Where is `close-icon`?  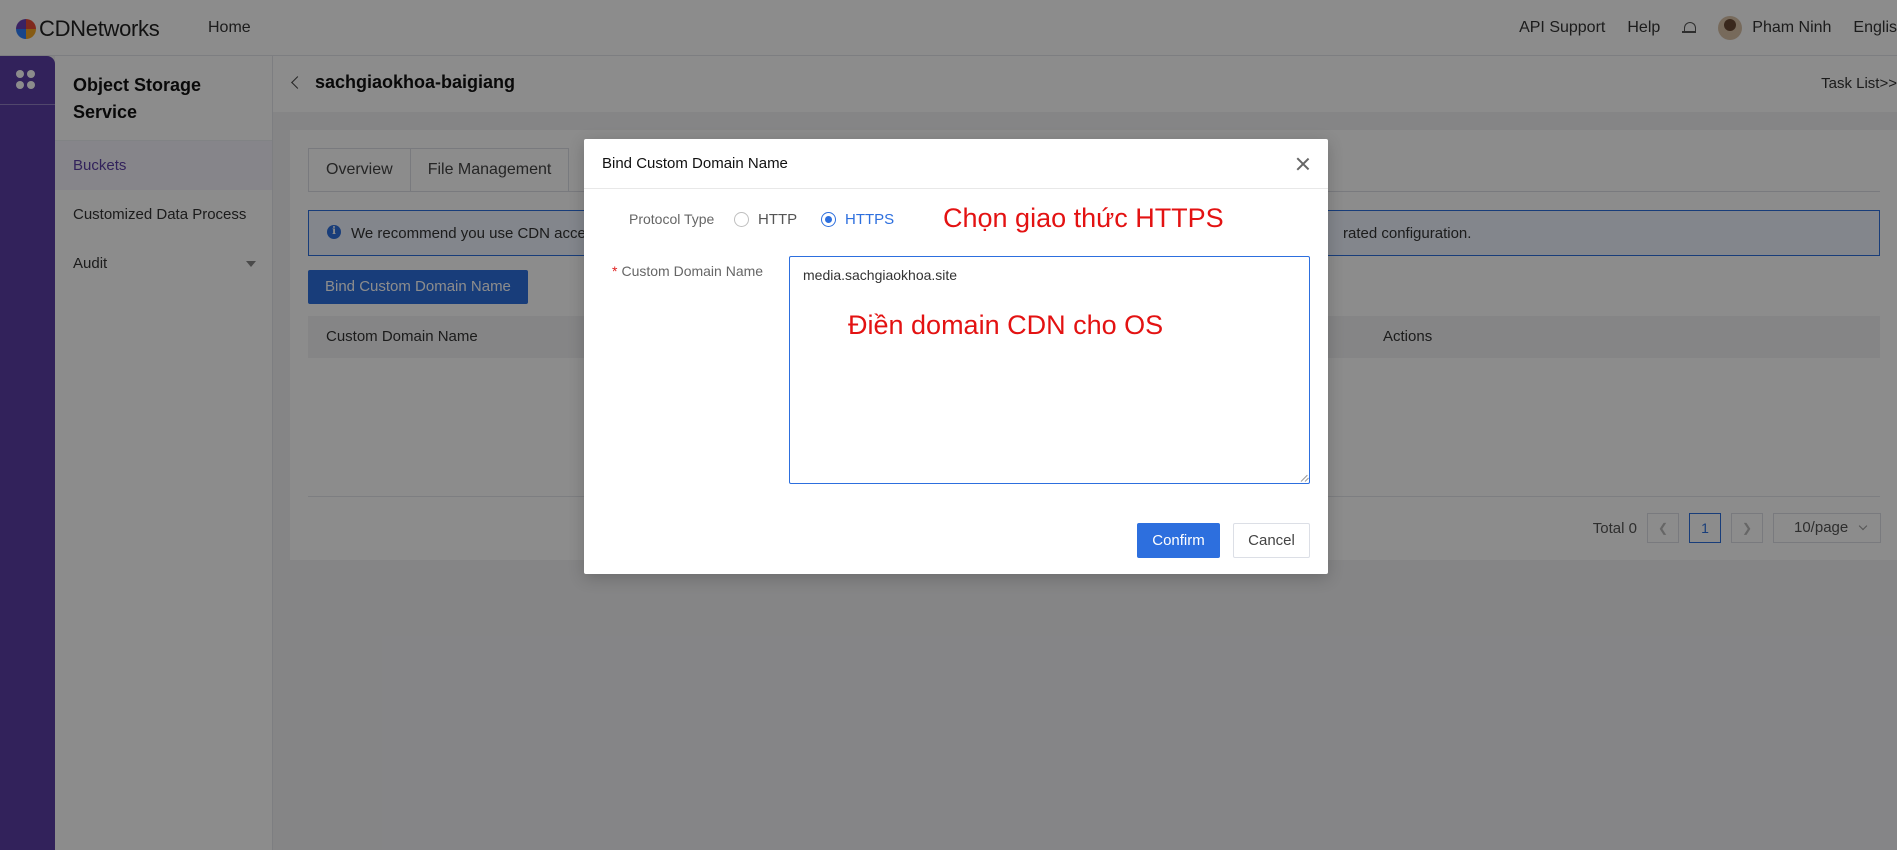
close-icon is located at coordinates (1303, 164).